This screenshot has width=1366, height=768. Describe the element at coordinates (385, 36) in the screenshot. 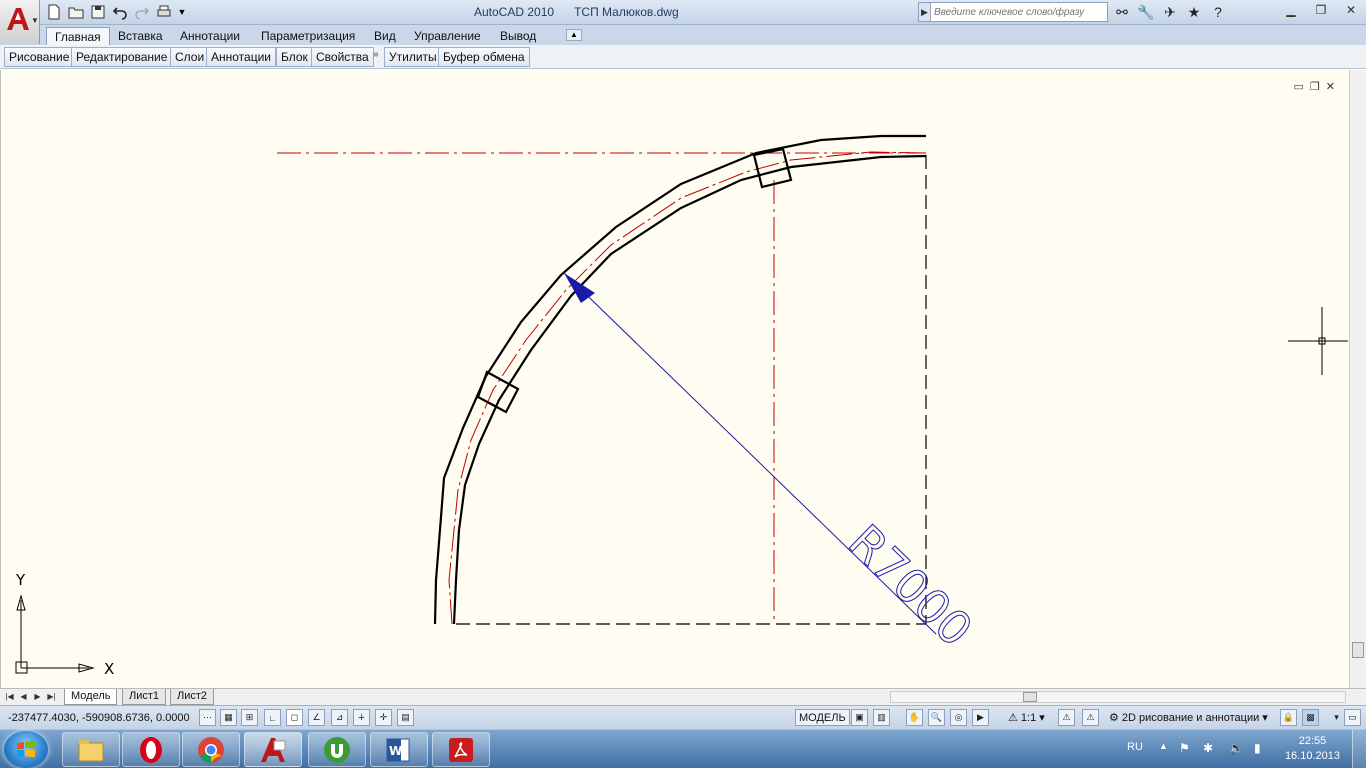

I see `tab-view: Вид` at that location.